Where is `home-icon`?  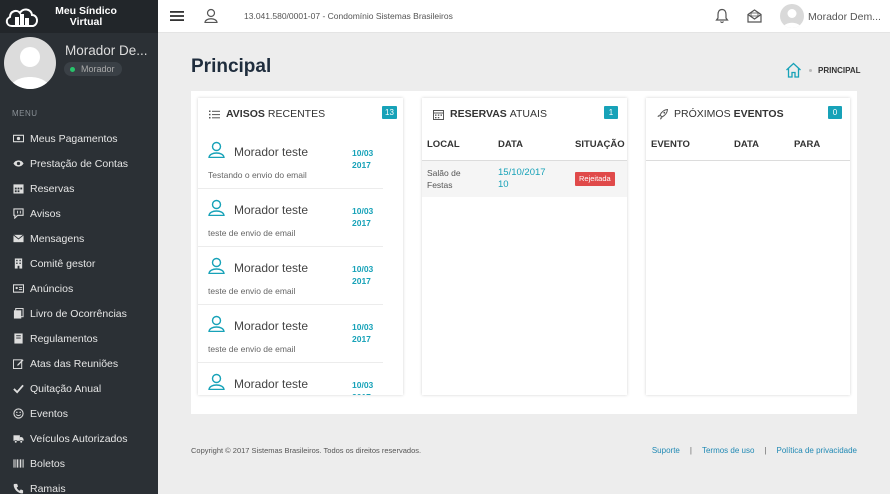
home-icon is located at coordinates (793, 70).